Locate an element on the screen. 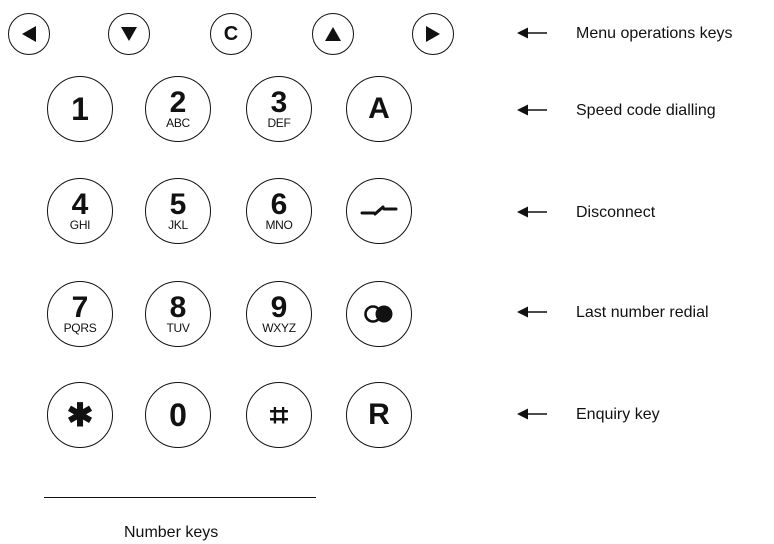  label-speed-code: Speed code dialling is located at coordinates (646, 110).